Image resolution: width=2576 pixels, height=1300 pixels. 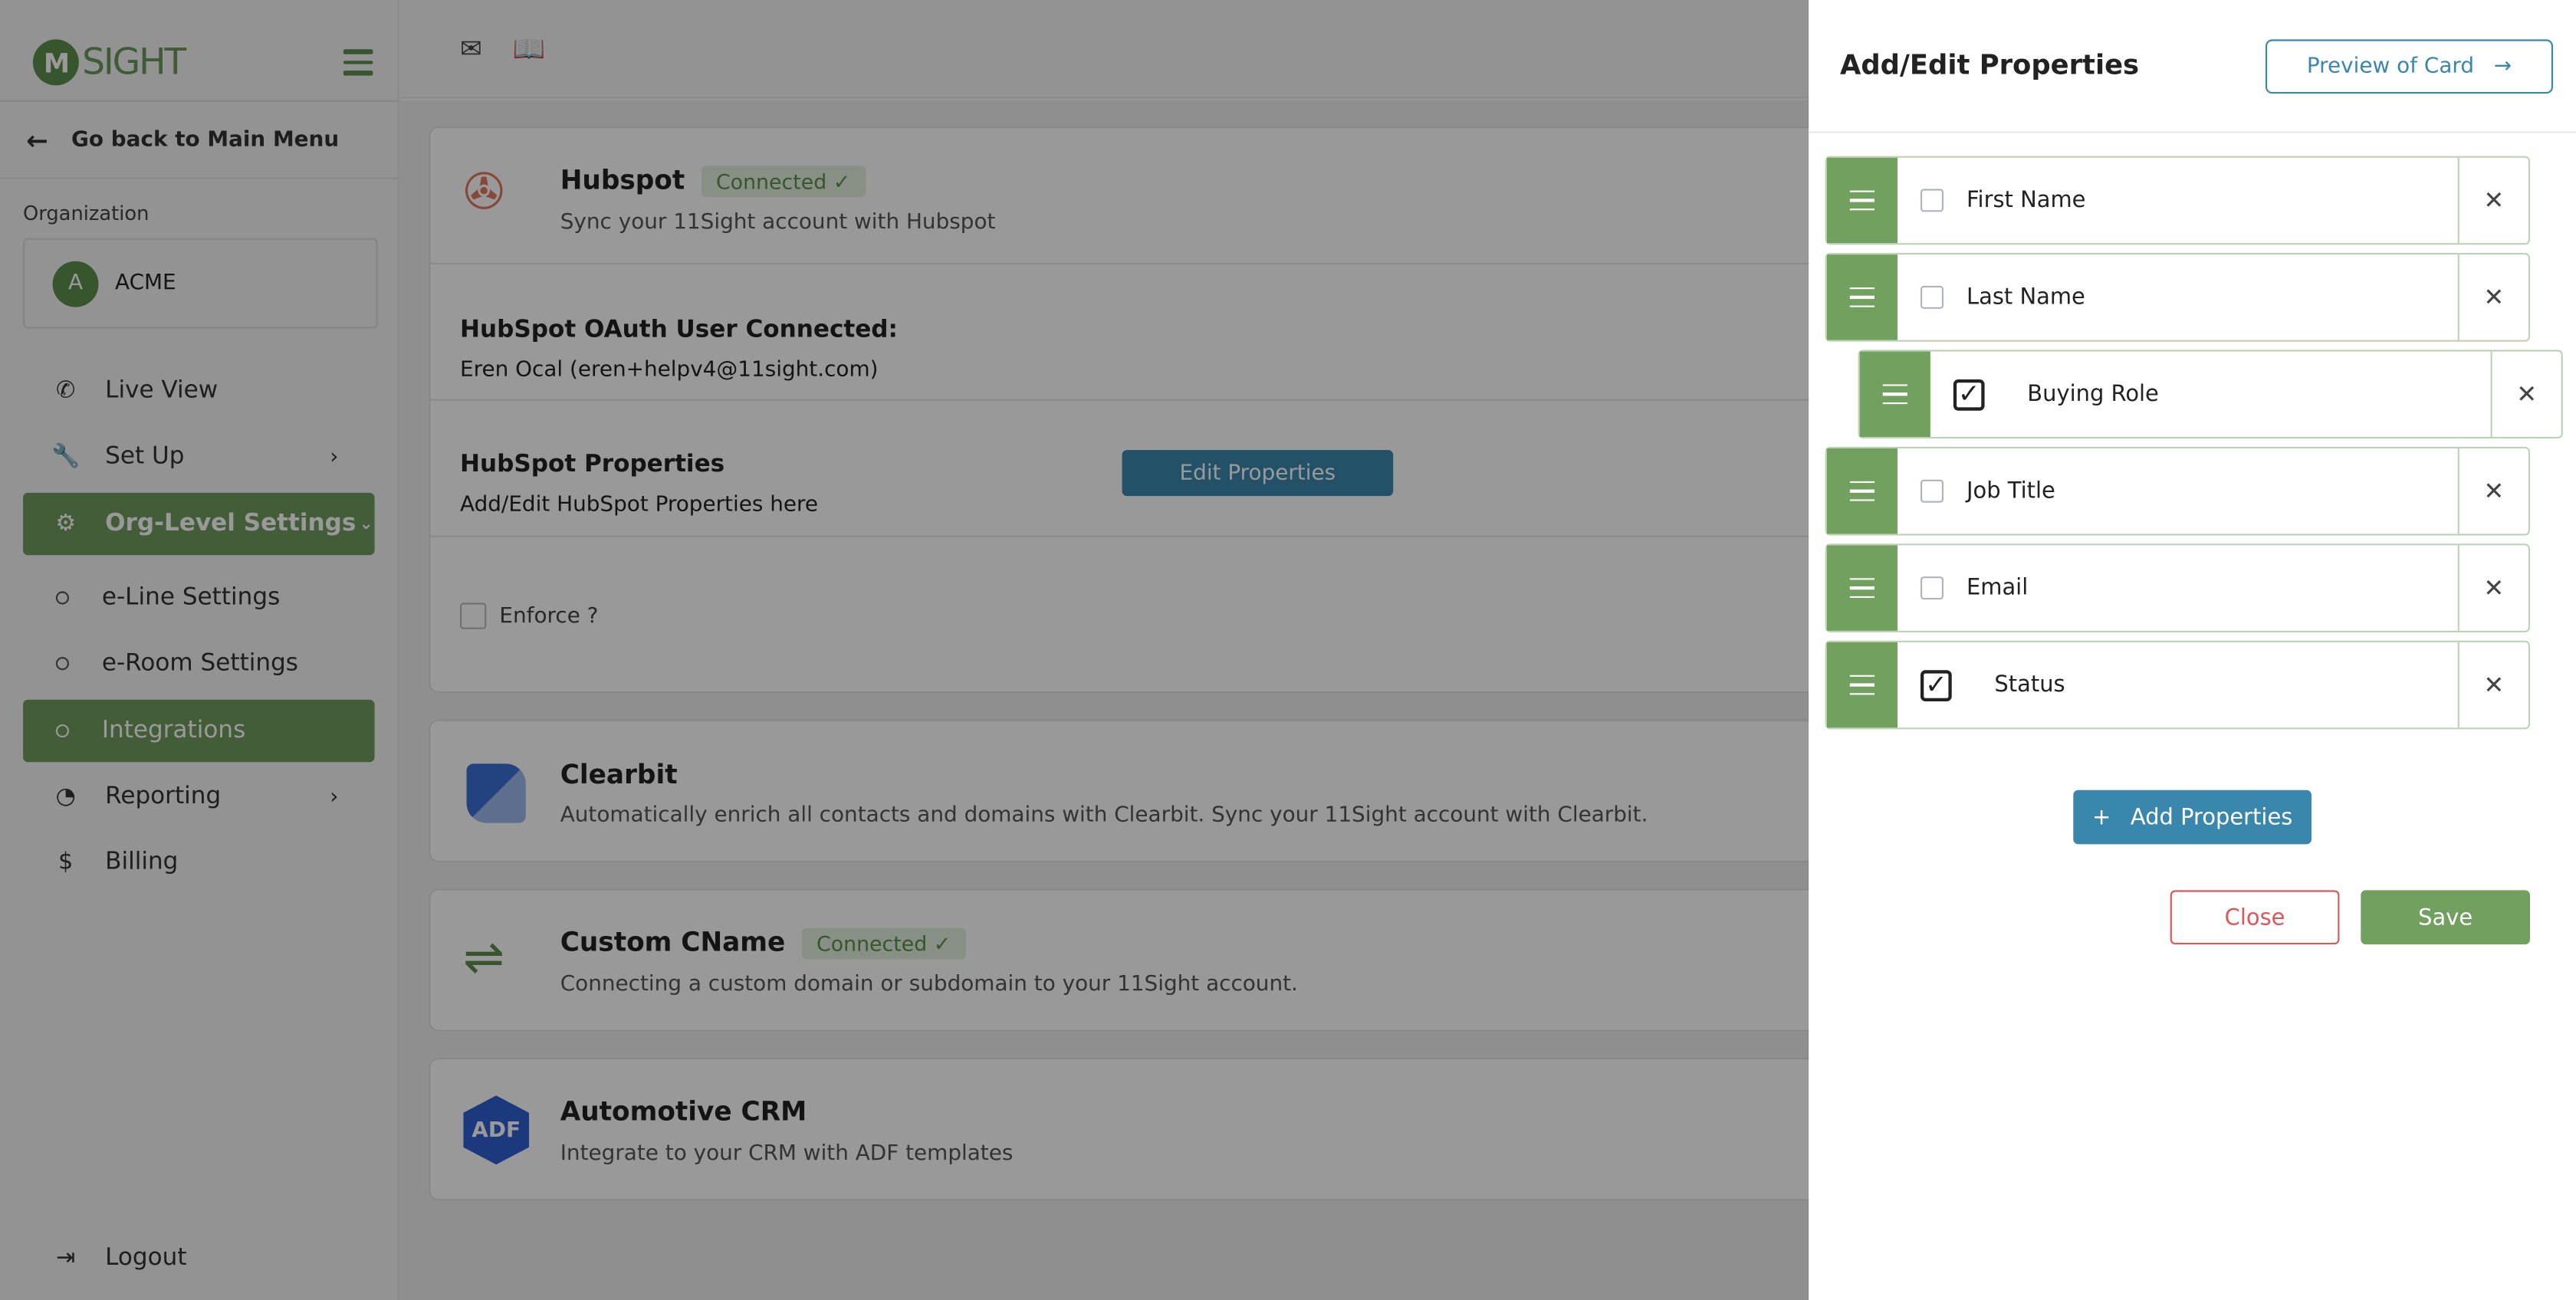 I want to click on property-row: First Name ✕, so click(x=2178, y=200).